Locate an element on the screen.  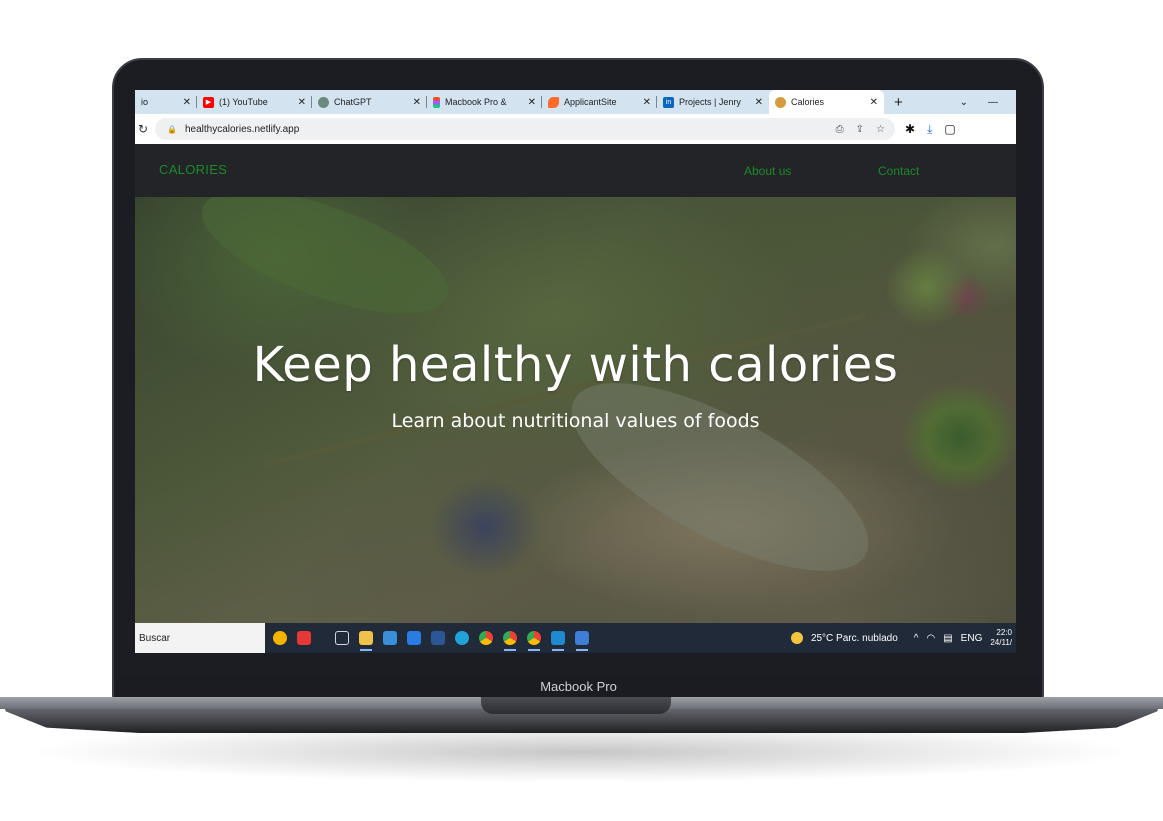
taskbar-apps is located at coordinates (431, 641).